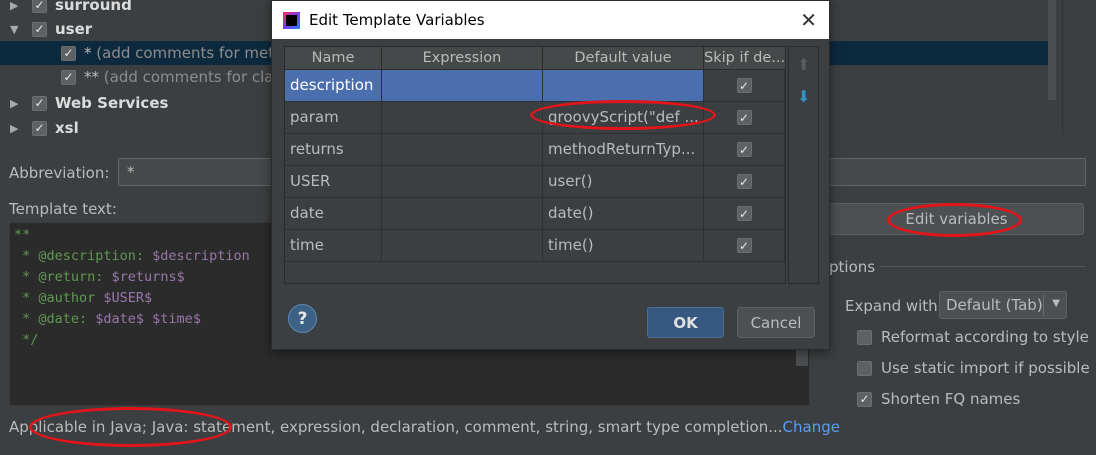 The width and height of the screenshot is (1096, 455). What do you see at coordinates (983, 266) in the screenshot?
I see `options-divider` at bounding box center [983, 266].